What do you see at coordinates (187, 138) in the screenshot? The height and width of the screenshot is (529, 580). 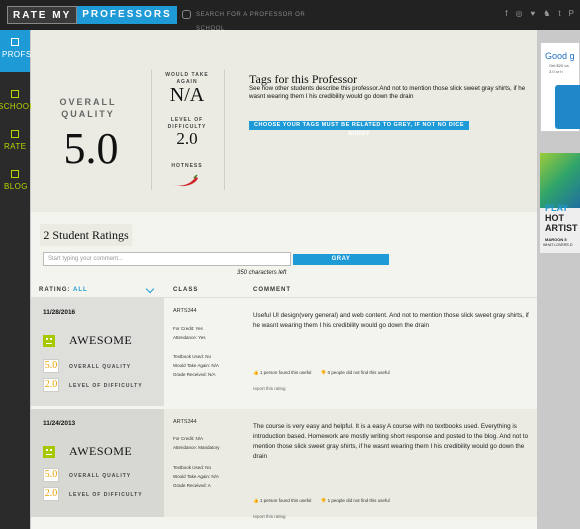 I see `difficulty-value: 2.0` at bounding box center [187, 138].